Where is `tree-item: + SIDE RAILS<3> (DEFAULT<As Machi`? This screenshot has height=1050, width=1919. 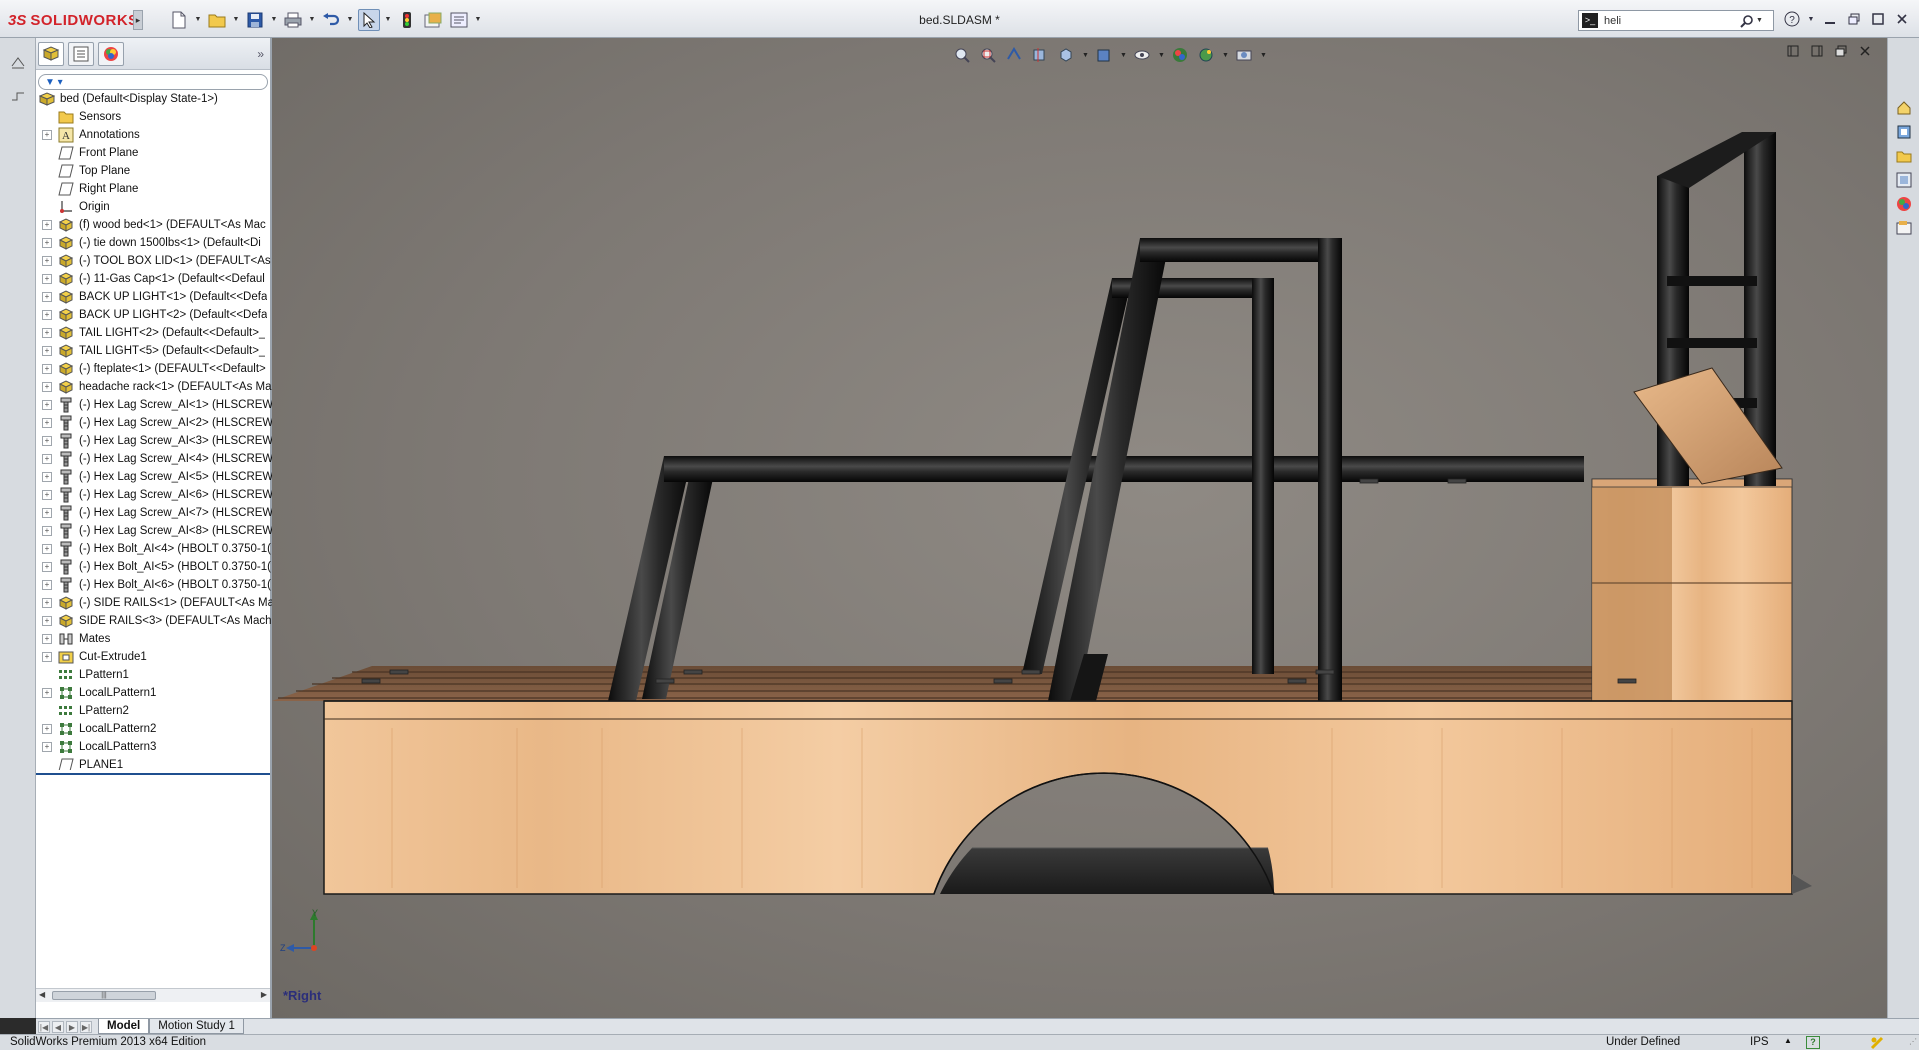 tree-item: + SIDE RAILS<3> (DEFAULT<As Machi is located at coordinates (154, 621).